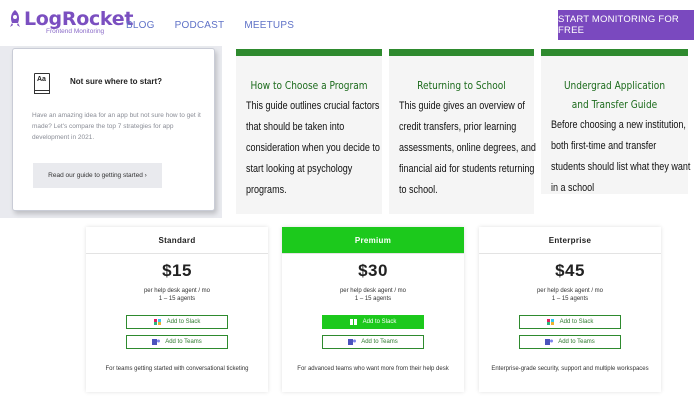 The width and height of the screenshot is (700, 400). Describe the element at coordinates (373, 270) in the screenshot. I see `plan-price: $30` at that location.